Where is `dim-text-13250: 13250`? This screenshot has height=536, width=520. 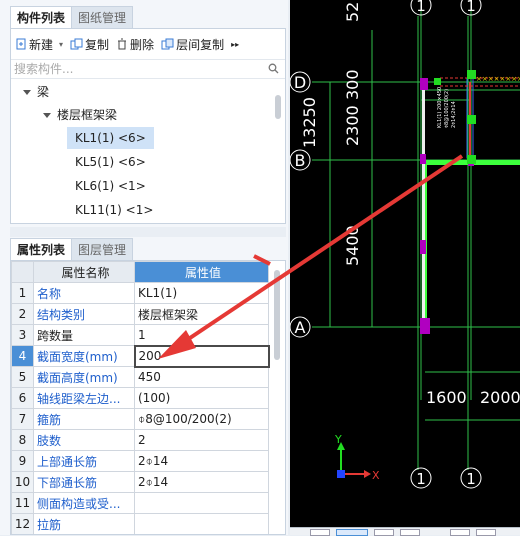 dim-text-13250: 13250 is located at coordinates (309, 122).